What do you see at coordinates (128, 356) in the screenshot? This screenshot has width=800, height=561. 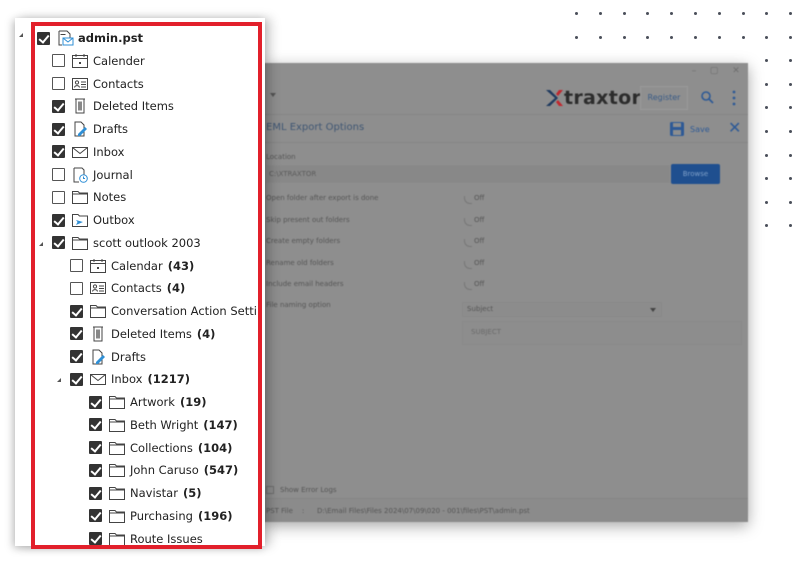 I see `tree-node-label: Drafts` at bounding box center [128, 356].